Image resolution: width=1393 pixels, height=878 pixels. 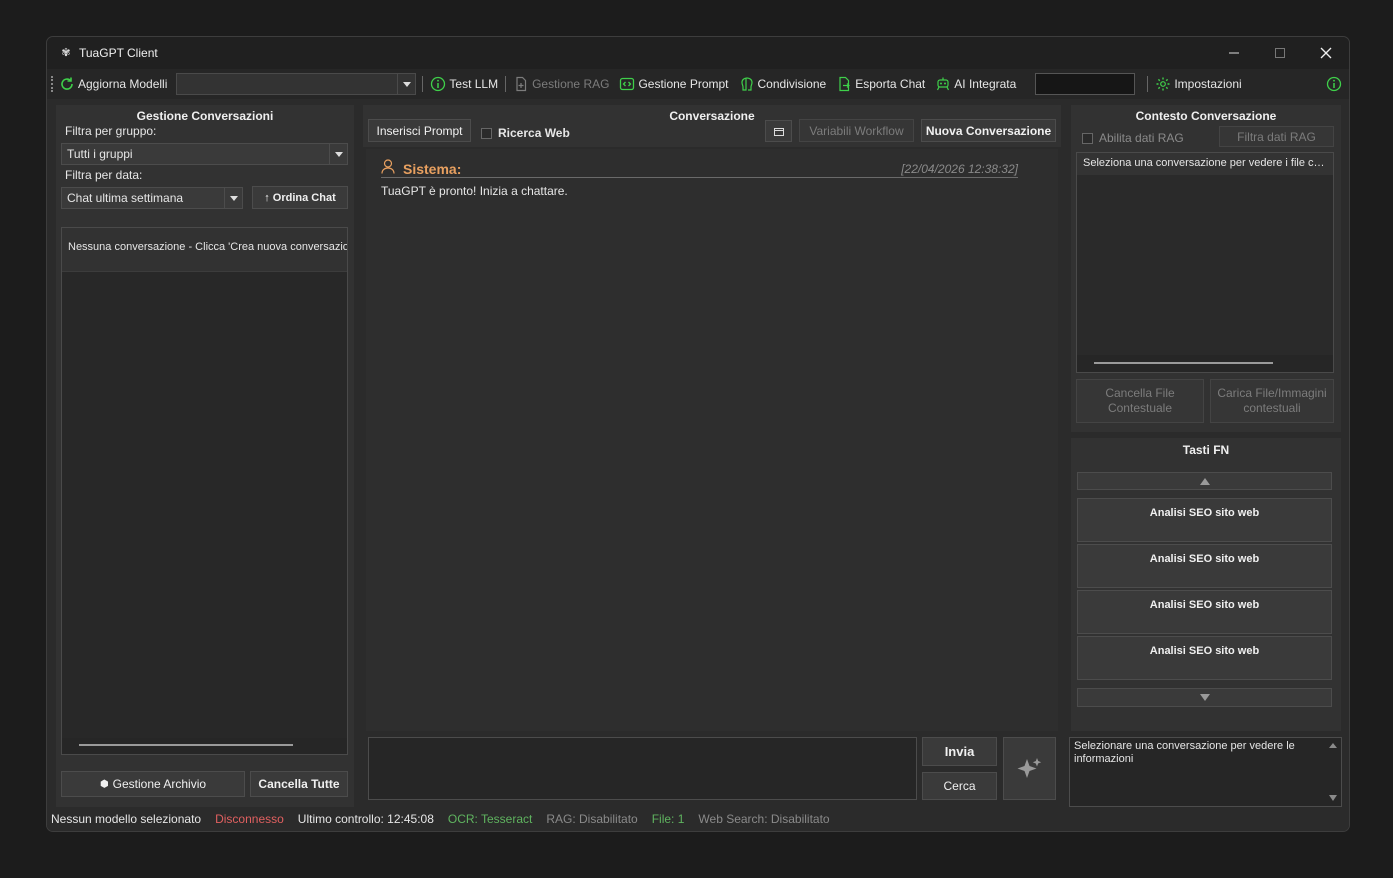 I want to click on maximize-icon, so click(x=1280, y=53).